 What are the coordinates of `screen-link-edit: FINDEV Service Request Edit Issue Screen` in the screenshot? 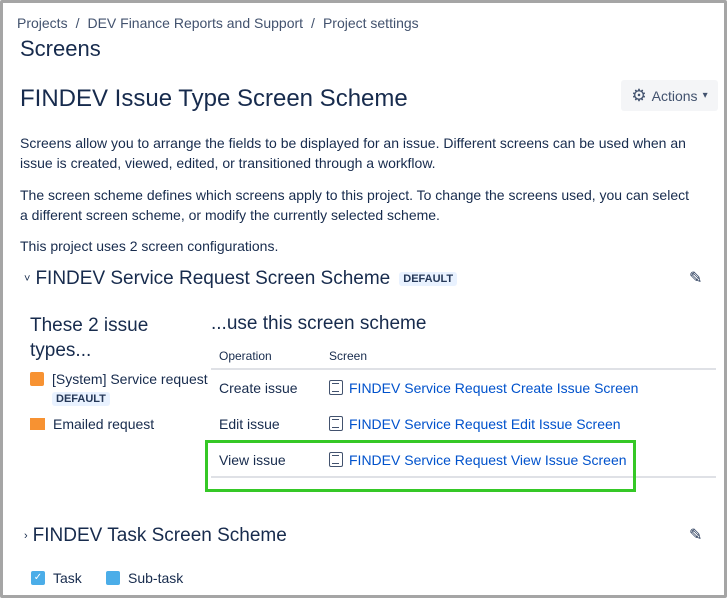 It's located at (475, 424).